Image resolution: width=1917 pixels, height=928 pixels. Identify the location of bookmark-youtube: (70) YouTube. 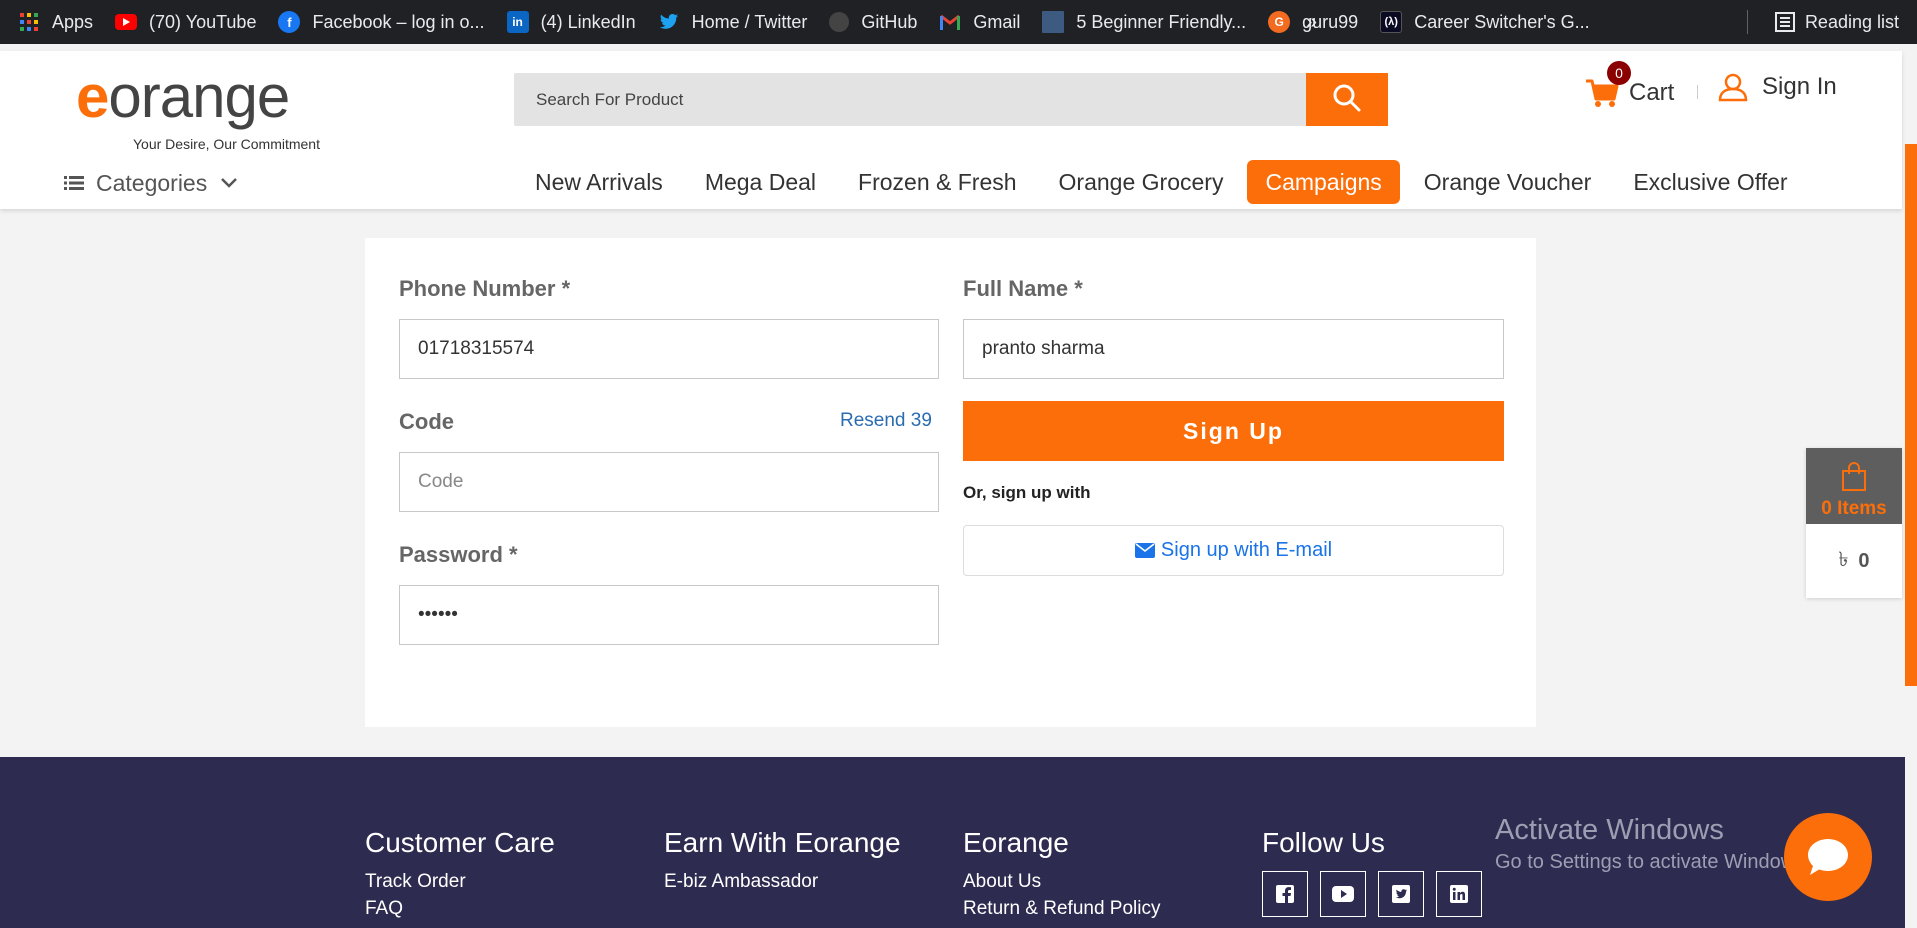
(185, 22).